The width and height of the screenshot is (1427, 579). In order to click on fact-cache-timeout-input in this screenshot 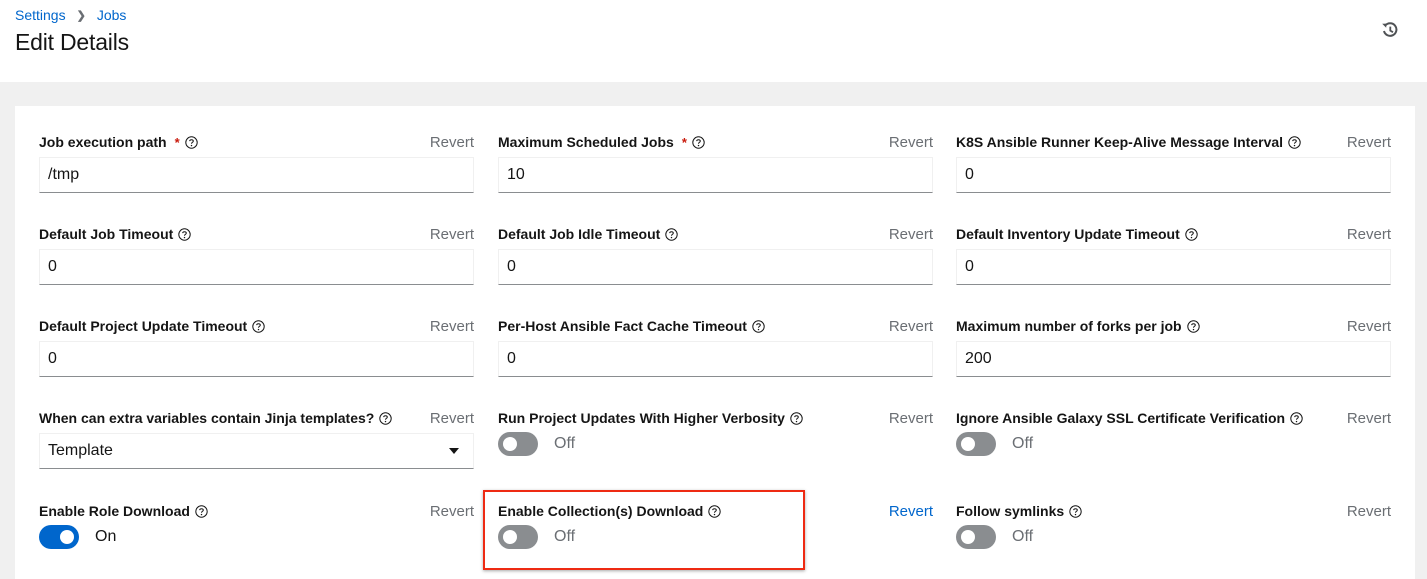, I will do `click(715, 359)`.